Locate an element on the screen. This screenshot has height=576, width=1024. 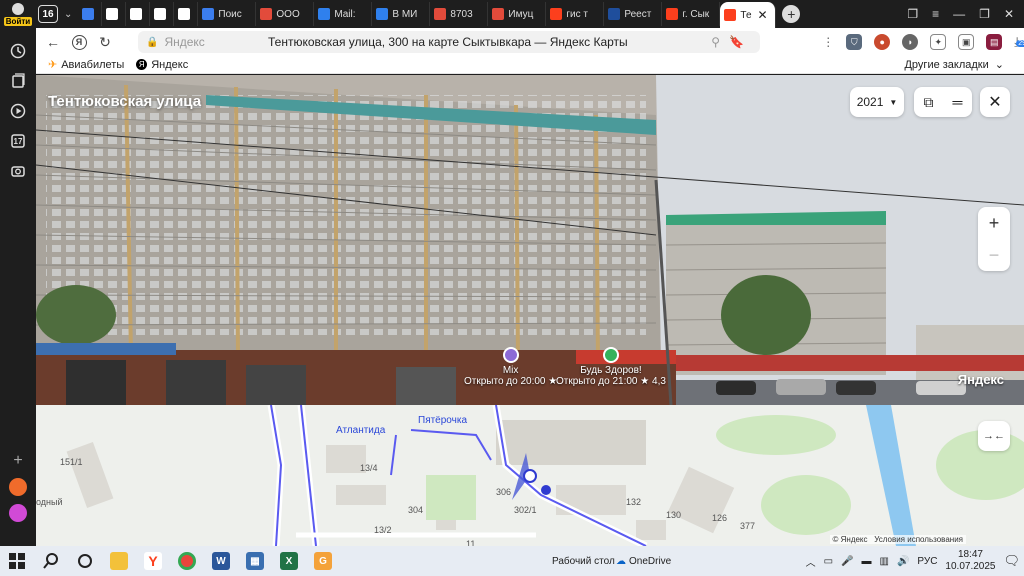
display-icon: ▭ is located at coordinates (828, 561).